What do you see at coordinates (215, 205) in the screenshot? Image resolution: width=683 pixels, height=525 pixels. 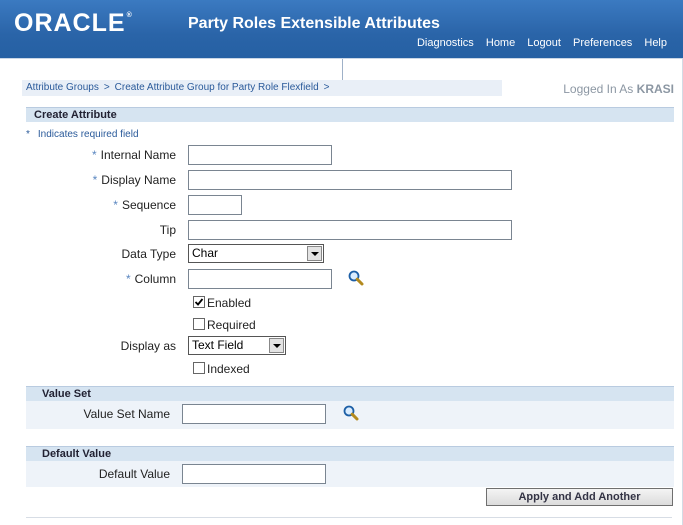 I see `sequence-input` at bounding box center [215, 205].